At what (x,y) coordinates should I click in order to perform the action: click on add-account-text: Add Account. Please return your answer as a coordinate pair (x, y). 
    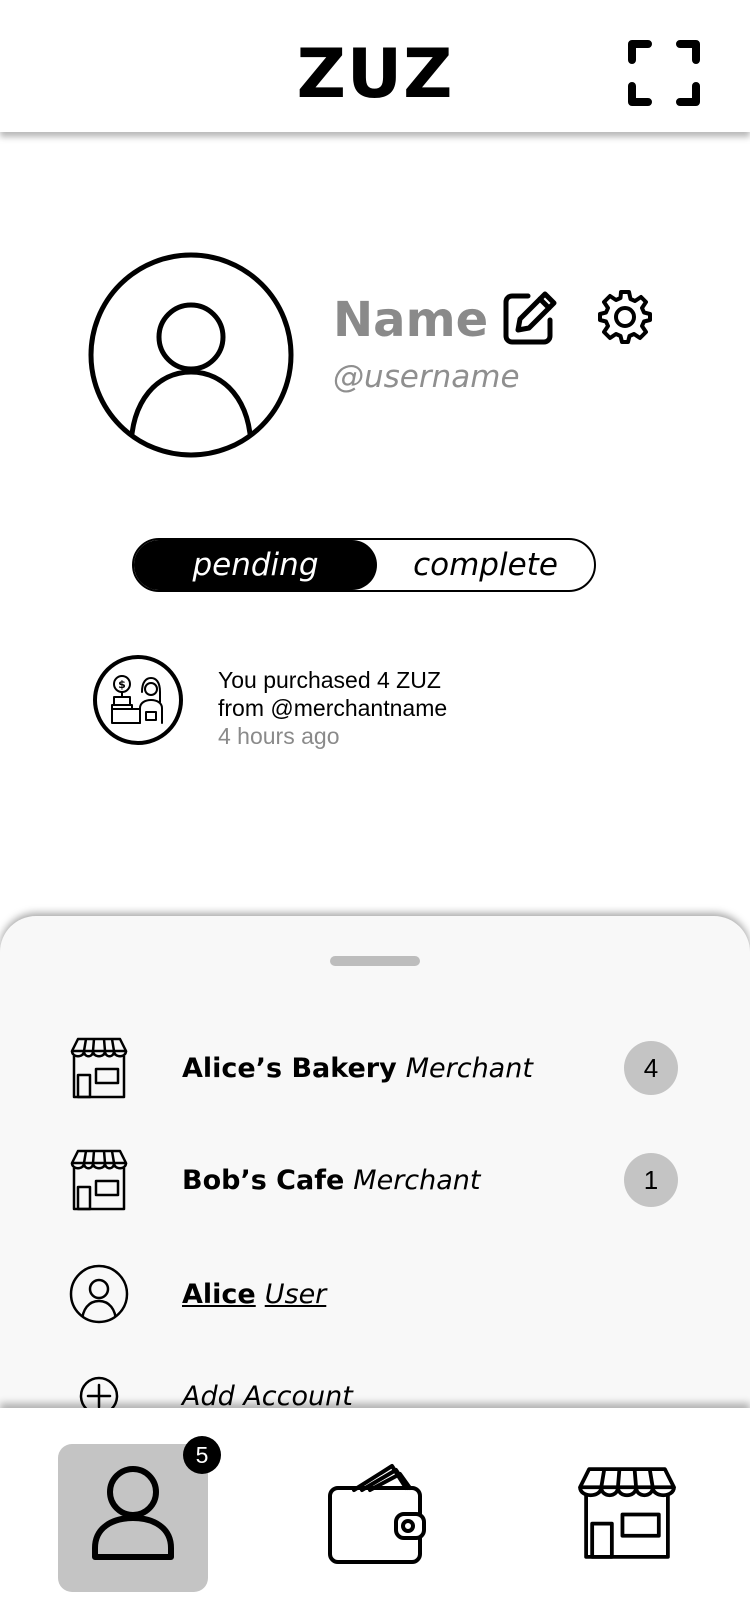
    Looking at the image, I should click on (267, 1396).